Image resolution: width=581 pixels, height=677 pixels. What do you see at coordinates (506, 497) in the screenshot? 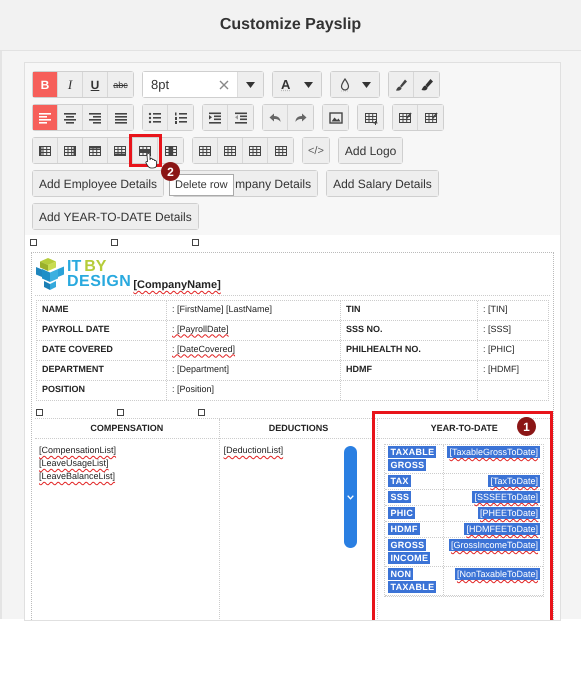
I see `table-cell-text: [SSSEEToDate]` at bounding box center [506, 497].